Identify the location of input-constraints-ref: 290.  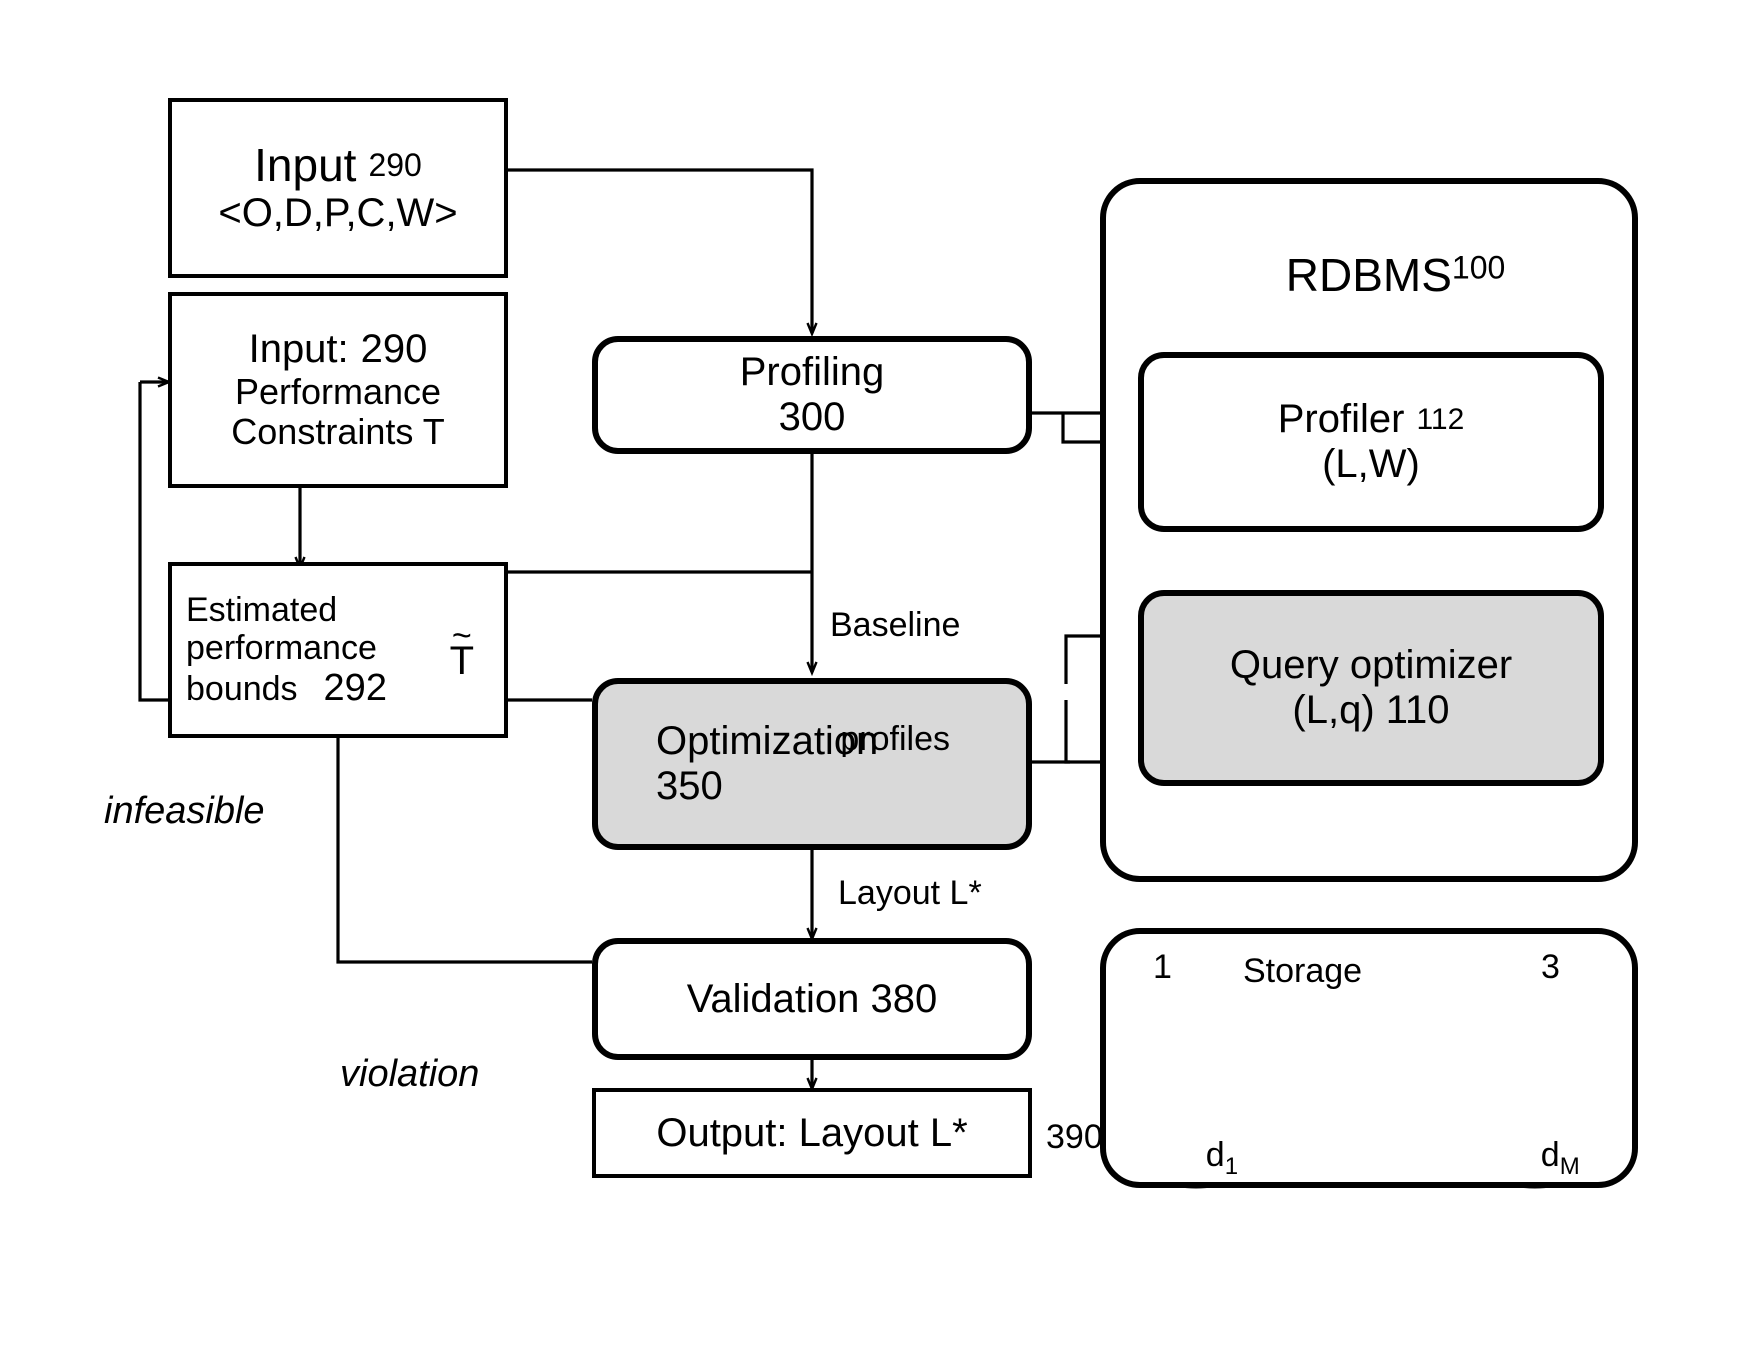
(394, 349).